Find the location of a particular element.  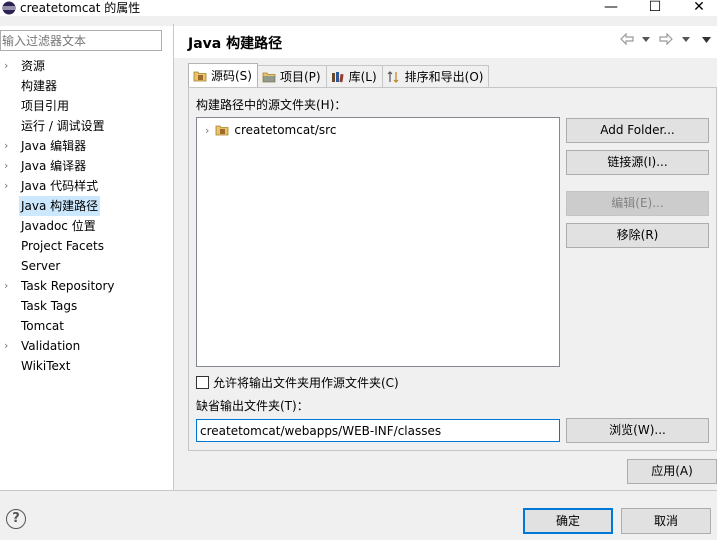

back-arrow-icon is located at coordinates (627, 39).